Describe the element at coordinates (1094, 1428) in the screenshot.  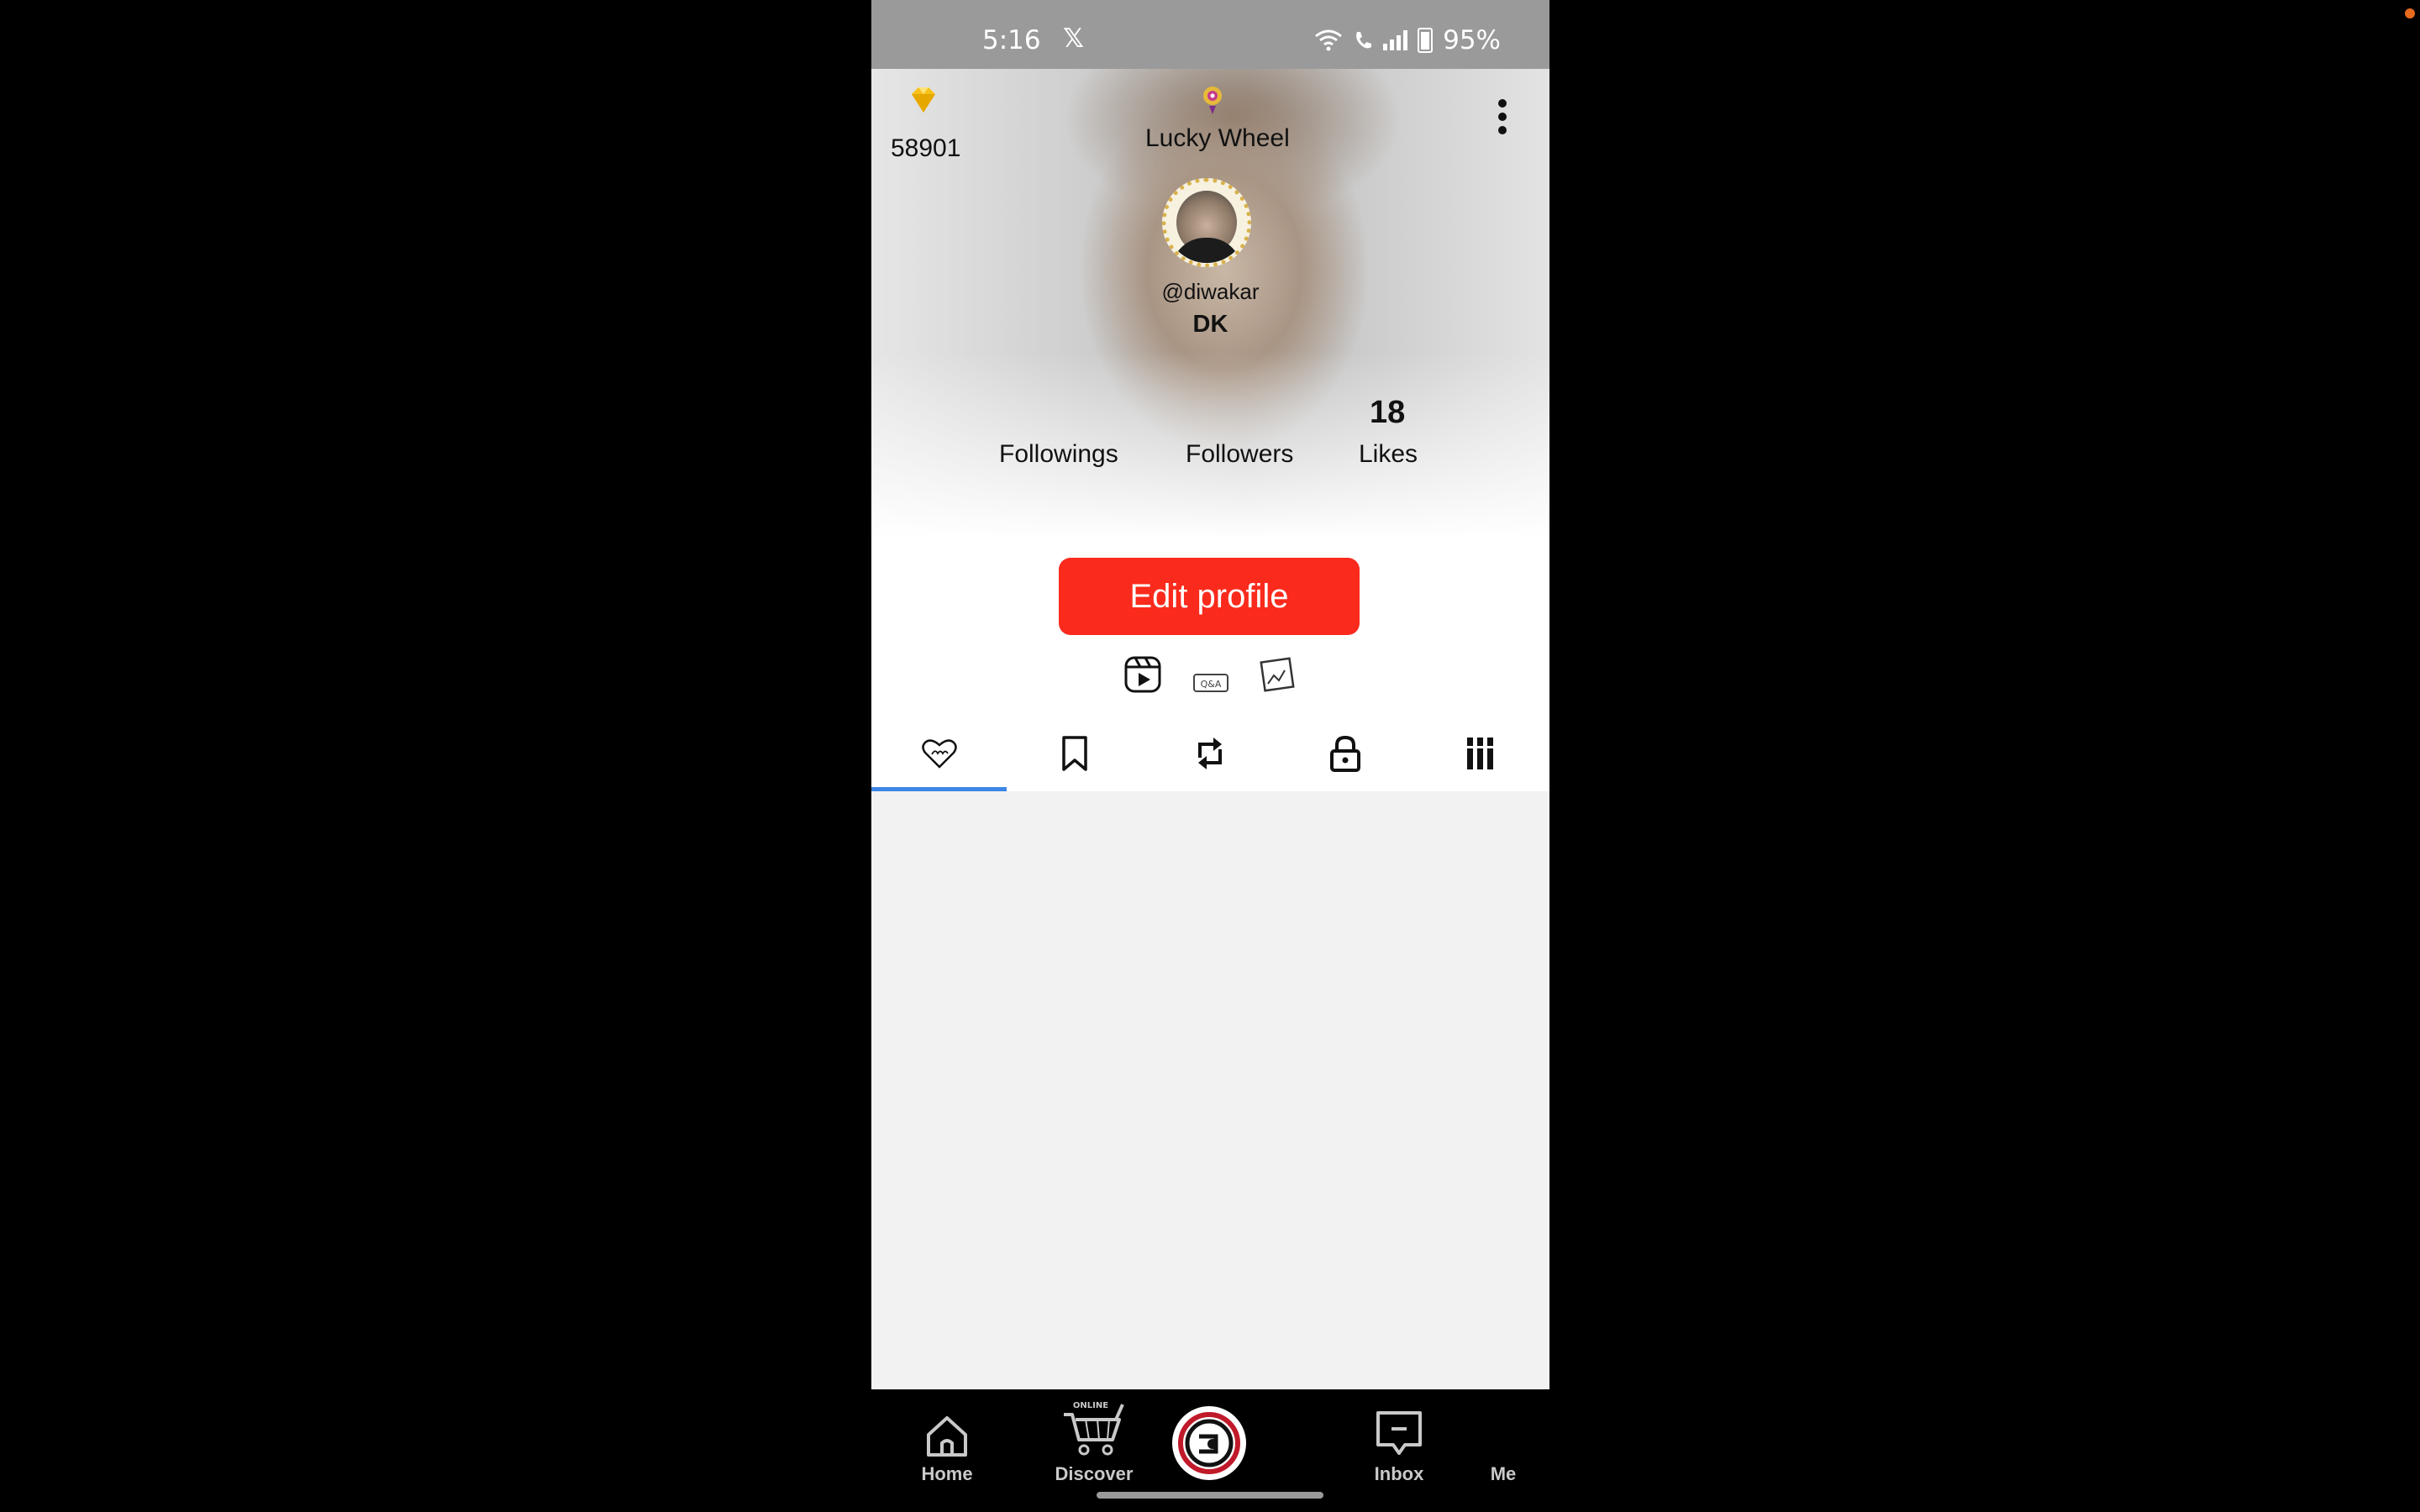
I see `shopping-cart-icon: ONLINE` at that location.